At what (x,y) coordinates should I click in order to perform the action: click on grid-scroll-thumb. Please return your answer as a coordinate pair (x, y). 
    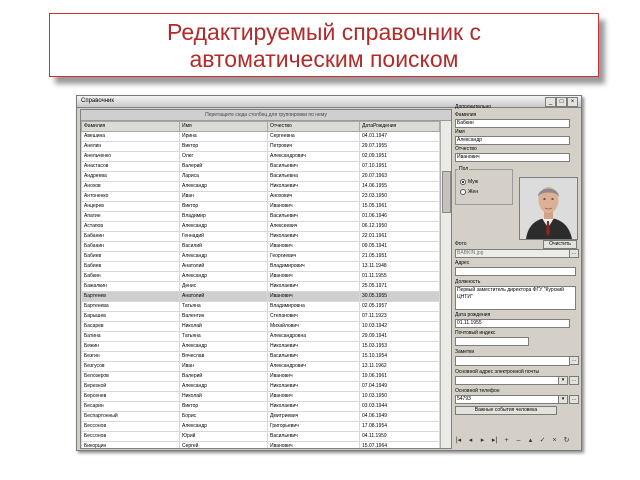
    Looking at the image, I should click on (446, 192).